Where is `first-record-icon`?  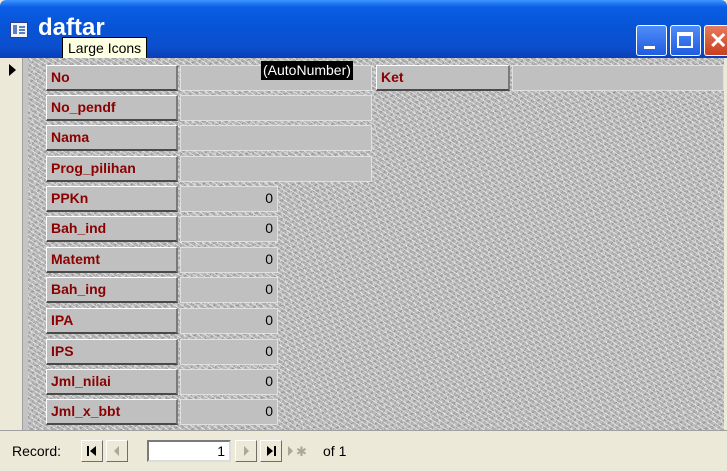
first-record-icon is located at coordinates (91, 451).